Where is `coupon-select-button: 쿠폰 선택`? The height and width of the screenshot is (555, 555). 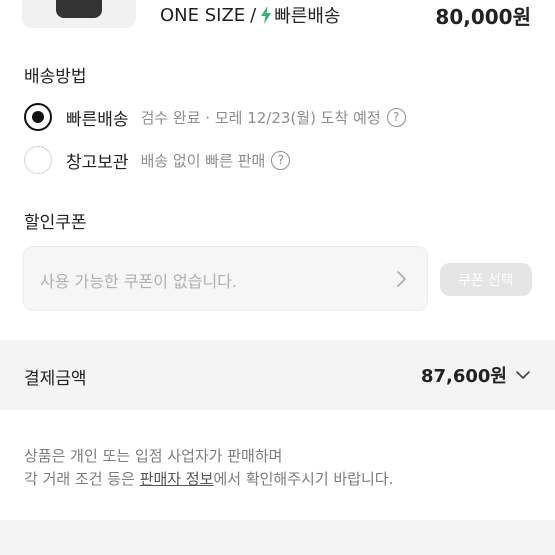 coupon-select-button: 쿠폰 선택 is located at coordinates (486, 279).